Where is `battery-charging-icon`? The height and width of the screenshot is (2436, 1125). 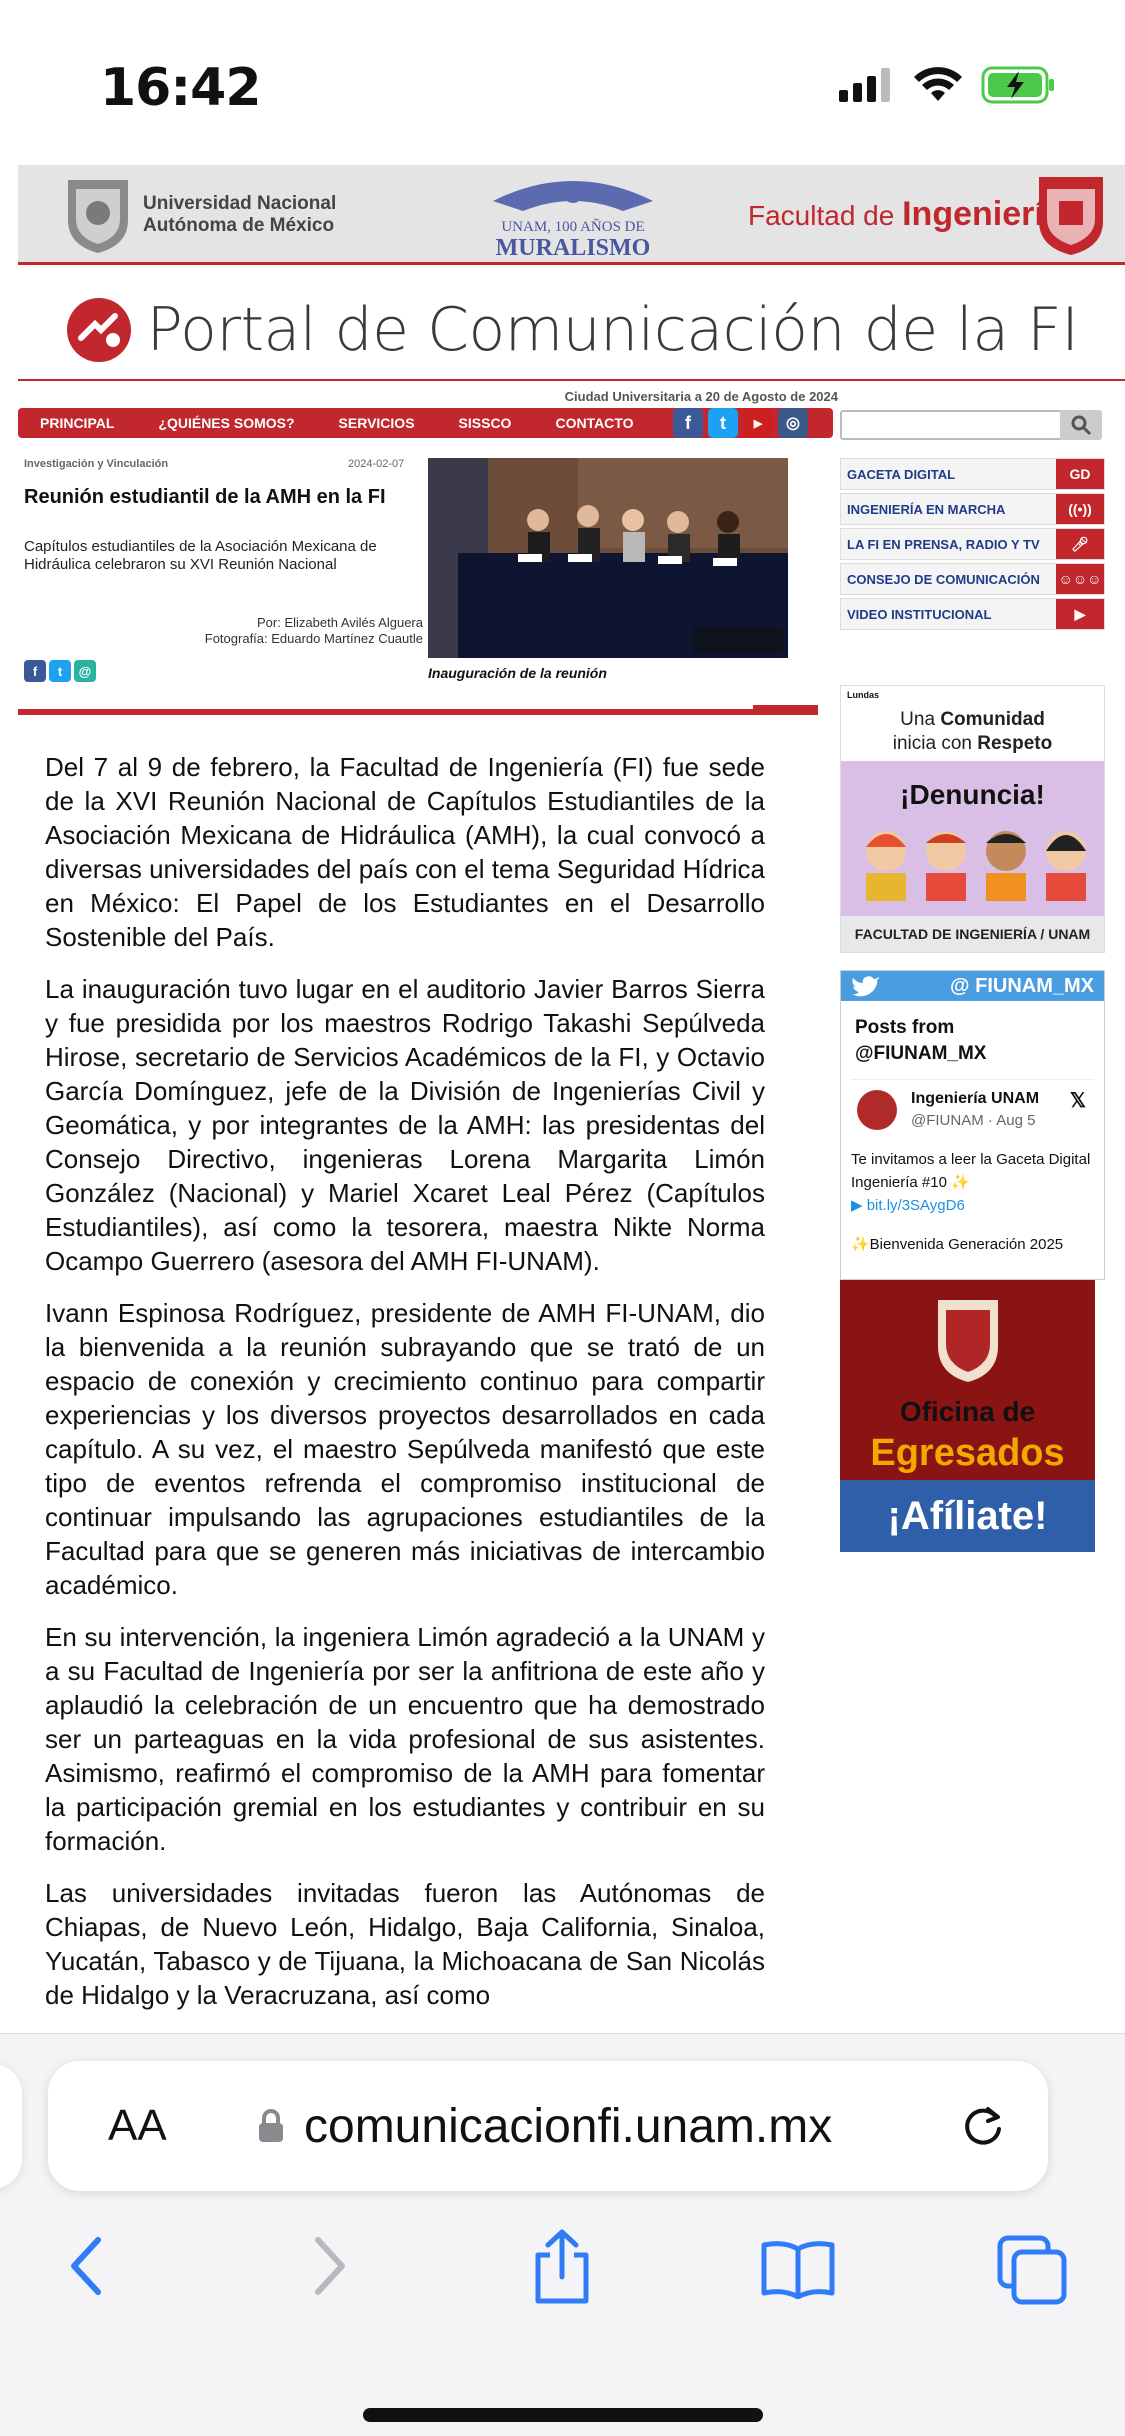
battery-charging-icon is located at coordinates (1017, 85).